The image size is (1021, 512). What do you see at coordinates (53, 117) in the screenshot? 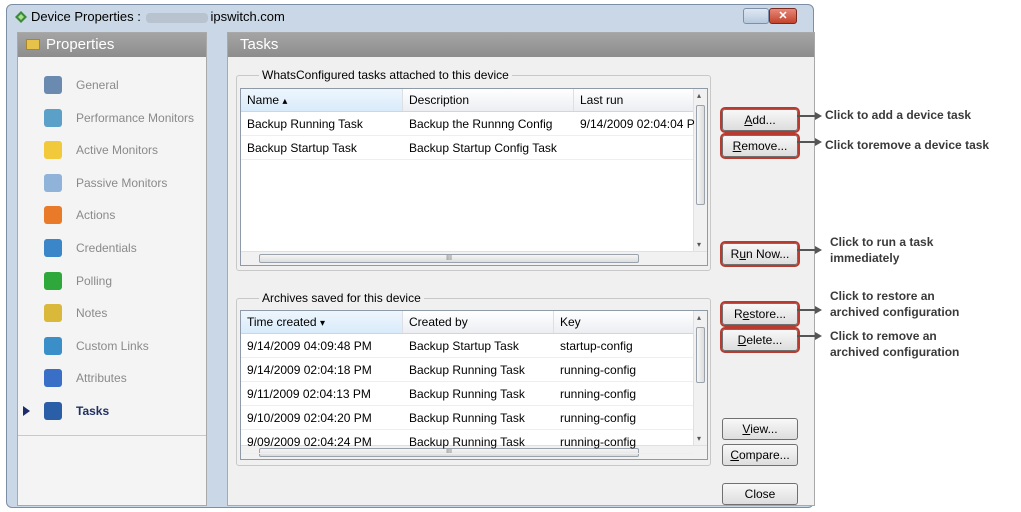
I see `chart-icon` at bounding box center [53, 117].